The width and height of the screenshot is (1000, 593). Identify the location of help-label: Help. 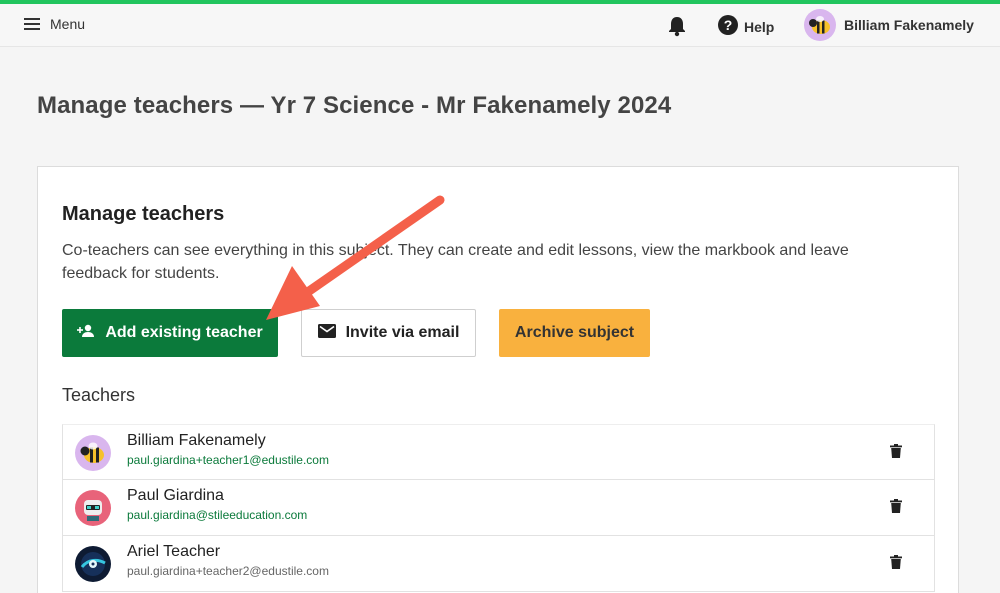
(759, 26).